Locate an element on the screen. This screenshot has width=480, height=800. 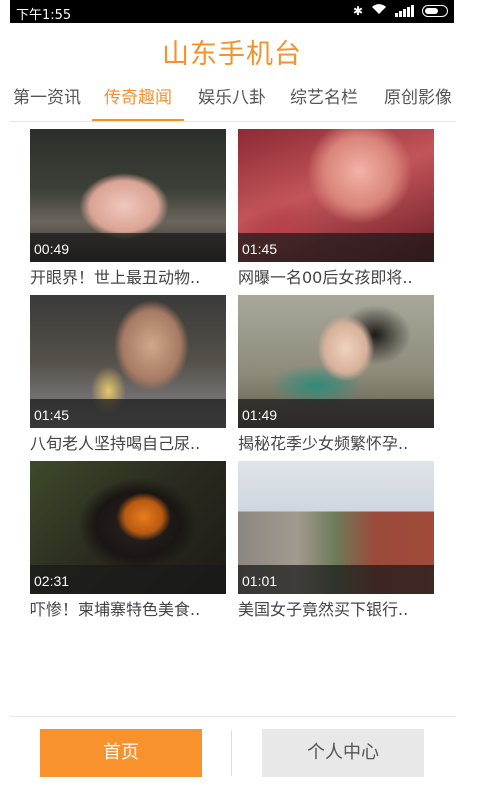
signal-icon is located at coordinates (404, 11).